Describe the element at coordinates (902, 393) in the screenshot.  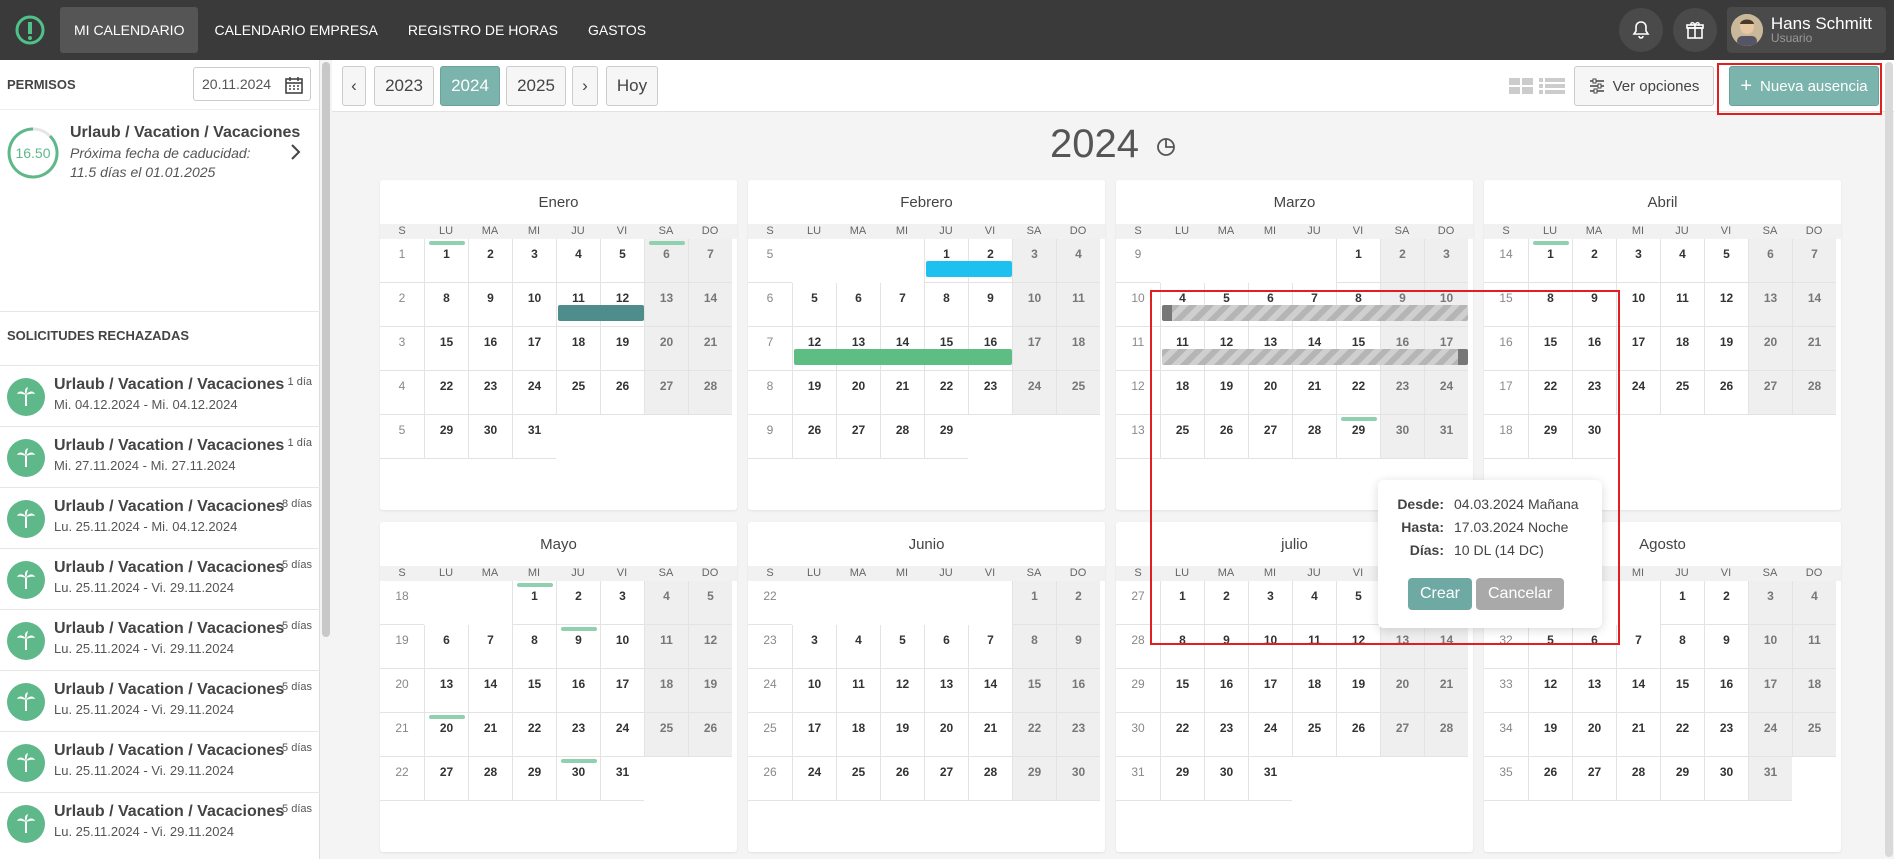
I see `day-cell: 21` at that location.